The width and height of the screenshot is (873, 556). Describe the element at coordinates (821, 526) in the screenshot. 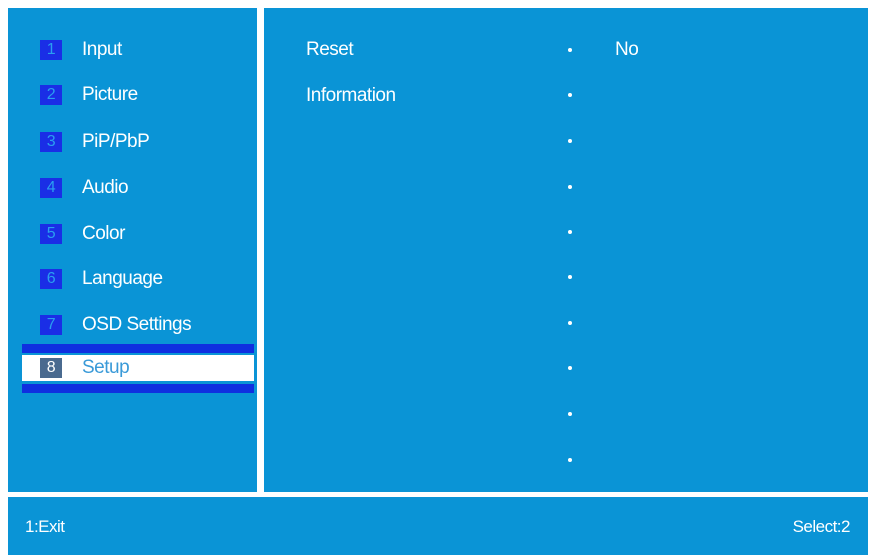

I see `select-hint: Select:2` at that location.